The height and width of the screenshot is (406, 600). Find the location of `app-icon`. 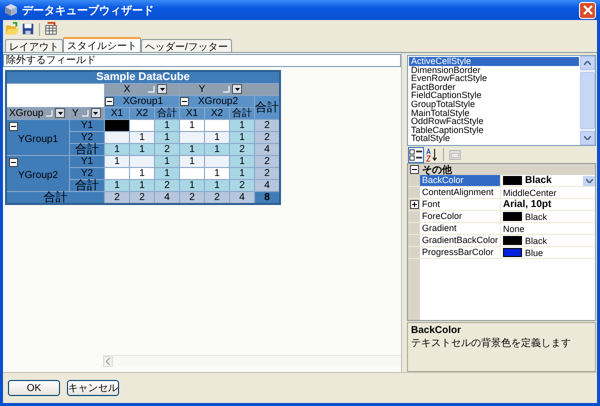

app-icon is located at coordinates (11, 10).